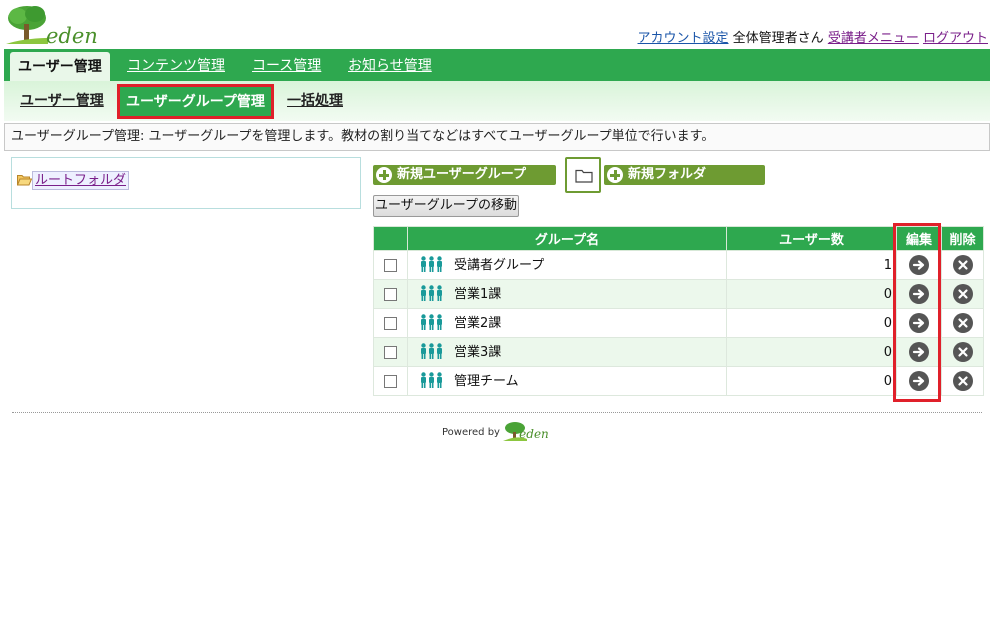 This screenshot has width=994, height=628. What do you see at coordinates (471, 432) in the screenshot?
I see `powered-by-text: Powered by` at bounding box center [471, 432].